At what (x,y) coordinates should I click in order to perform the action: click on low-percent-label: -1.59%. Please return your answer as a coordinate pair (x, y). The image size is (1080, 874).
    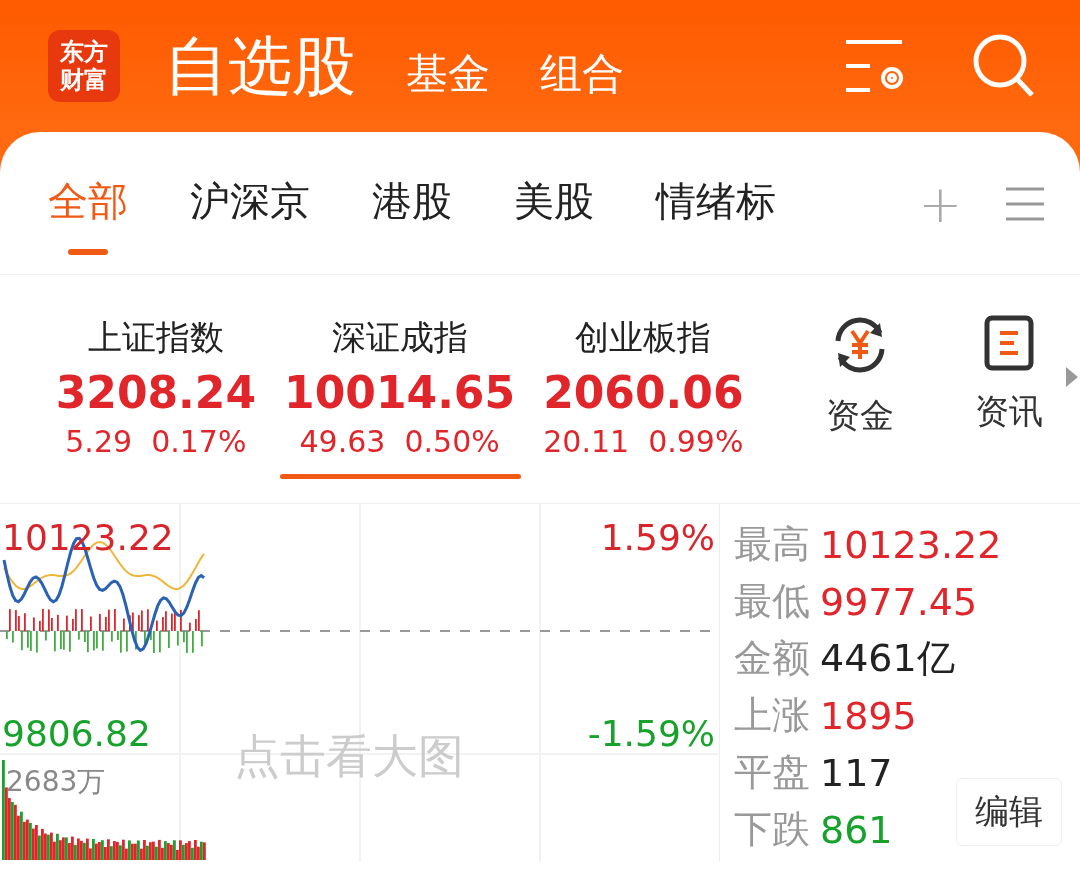
    Looking at the image, I should click on (651, 734).